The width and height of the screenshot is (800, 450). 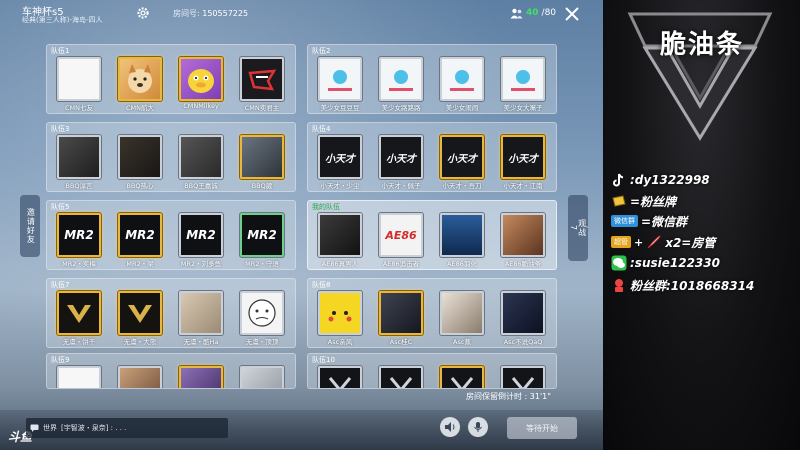 What do you see at coordinates (450, 427) in the screenshot?
I see `speaker-button` at bounding box center [450, 427].